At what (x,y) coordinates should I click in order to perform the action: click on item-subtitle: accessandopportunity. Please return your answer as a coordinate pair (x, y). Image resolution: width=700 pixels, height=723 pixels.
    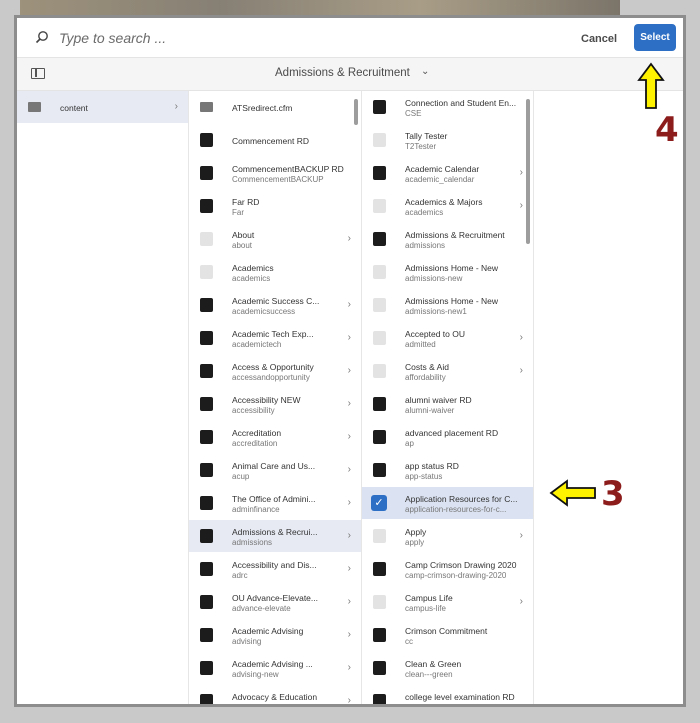
    Looking at the image, I should click on (271, 377).